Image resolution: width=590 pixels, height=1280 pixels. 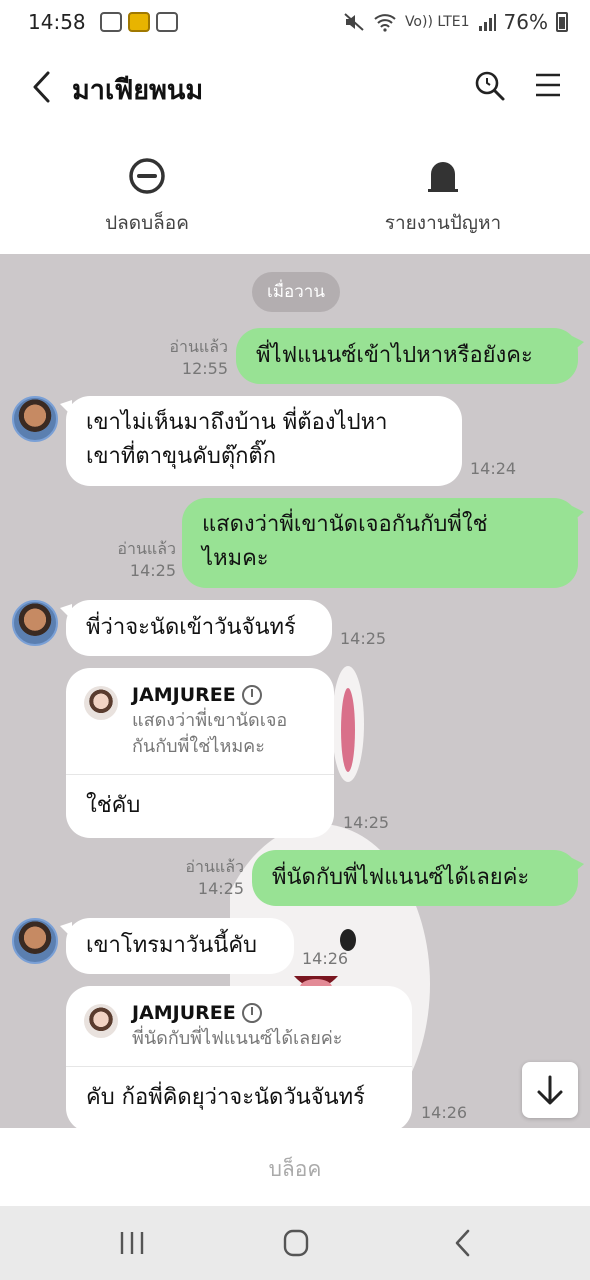 I want to click on back-arrow-icon, so click(x=41, y=87).